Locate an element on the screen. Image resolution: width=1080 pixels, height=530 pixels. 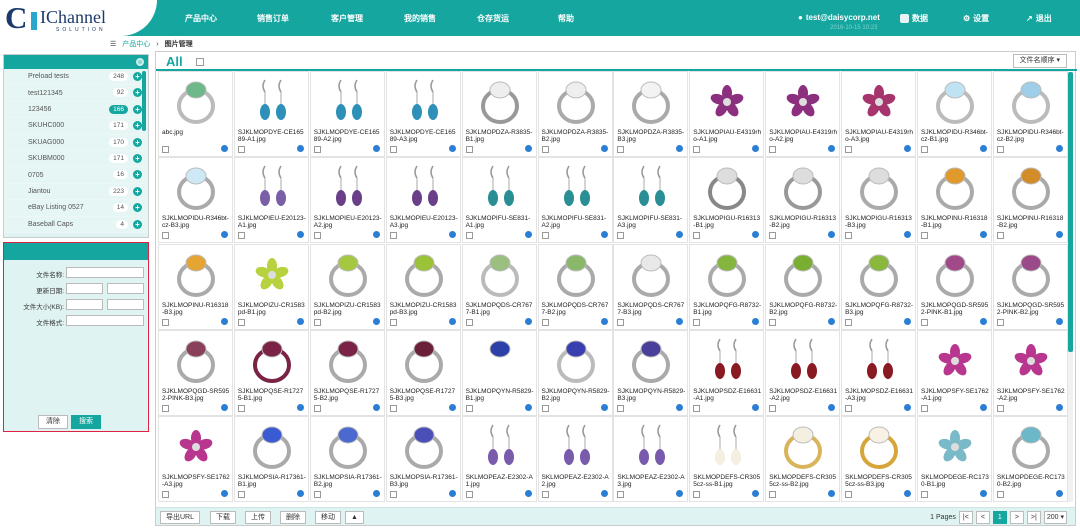
folder-item: SKUAG000 170 + is located at coordinates (76, 142).